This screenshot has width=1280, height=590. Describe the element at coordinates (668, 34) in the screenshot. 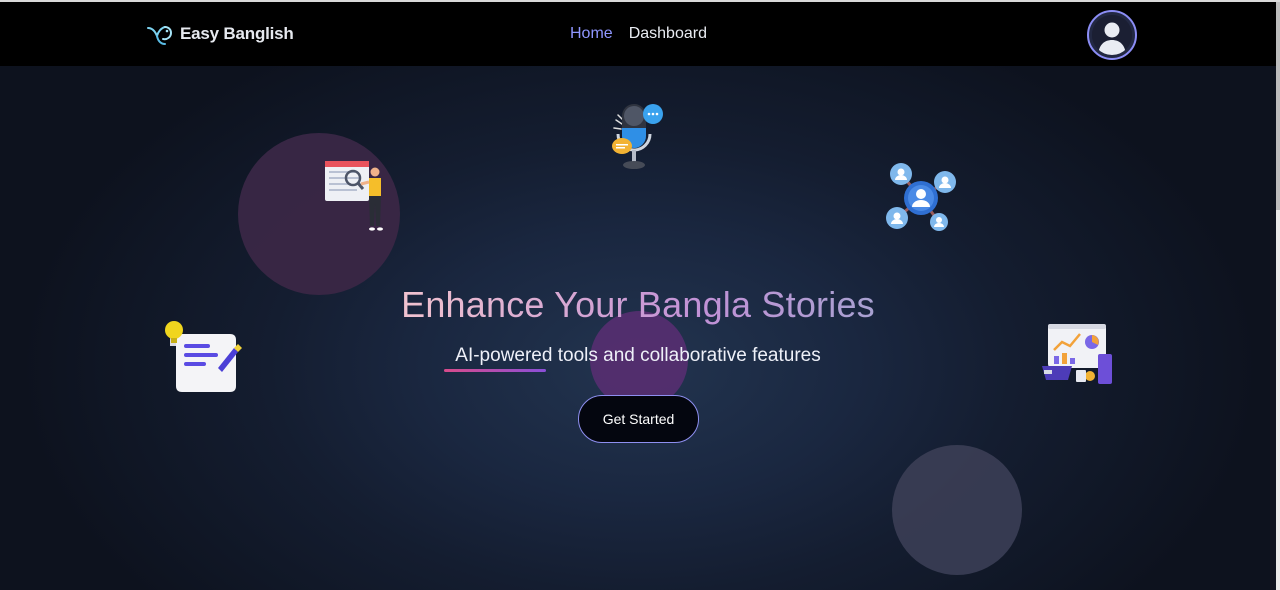

I see `nav-dashboard-link: Dashboard` at that location.